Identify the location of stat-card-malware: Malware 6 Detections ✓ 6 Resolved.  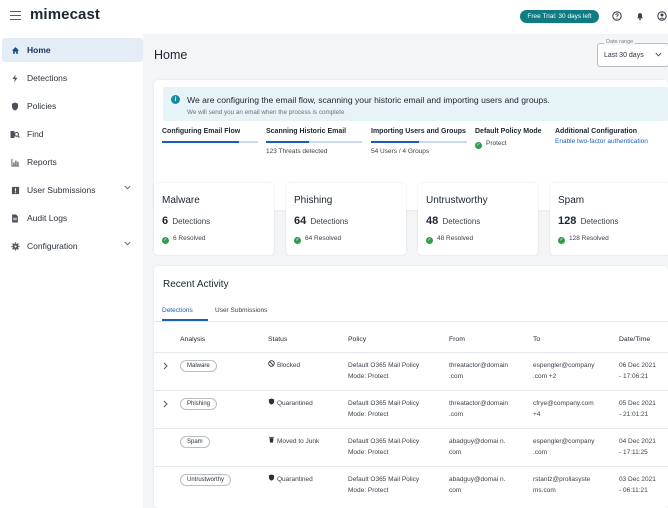
(214, 219).